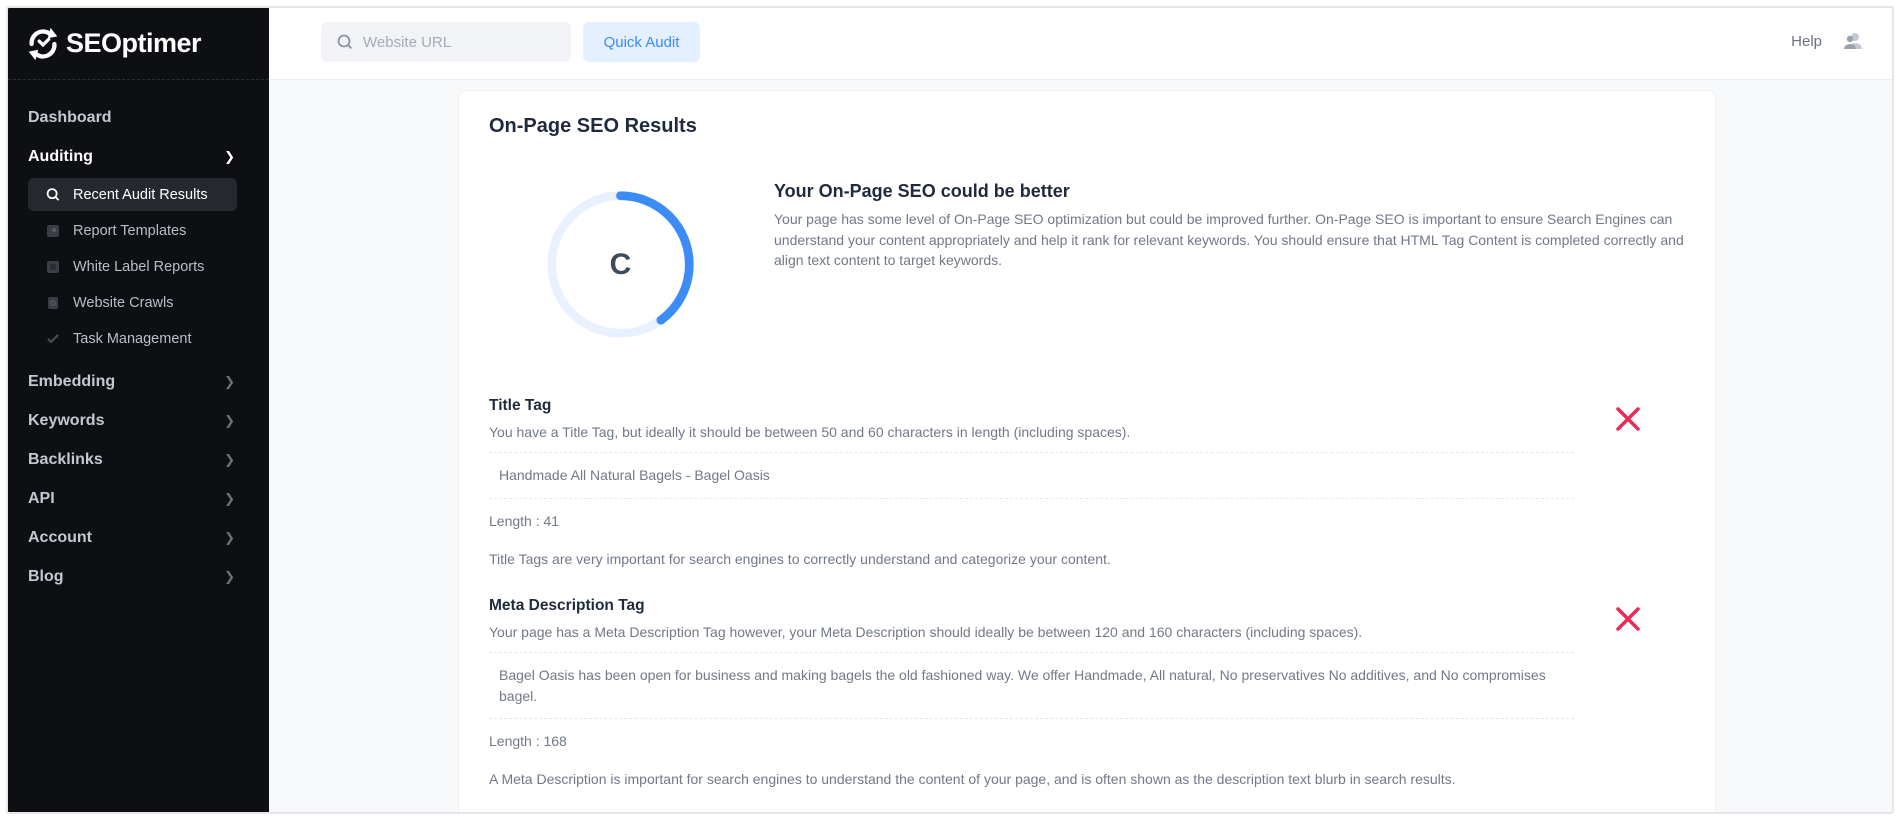 Image resolution: width=1900 pixels, height=820 pixels. I want to click on sidebar-subitem-white-label-reports: White Label Reports, so click(132, 266).